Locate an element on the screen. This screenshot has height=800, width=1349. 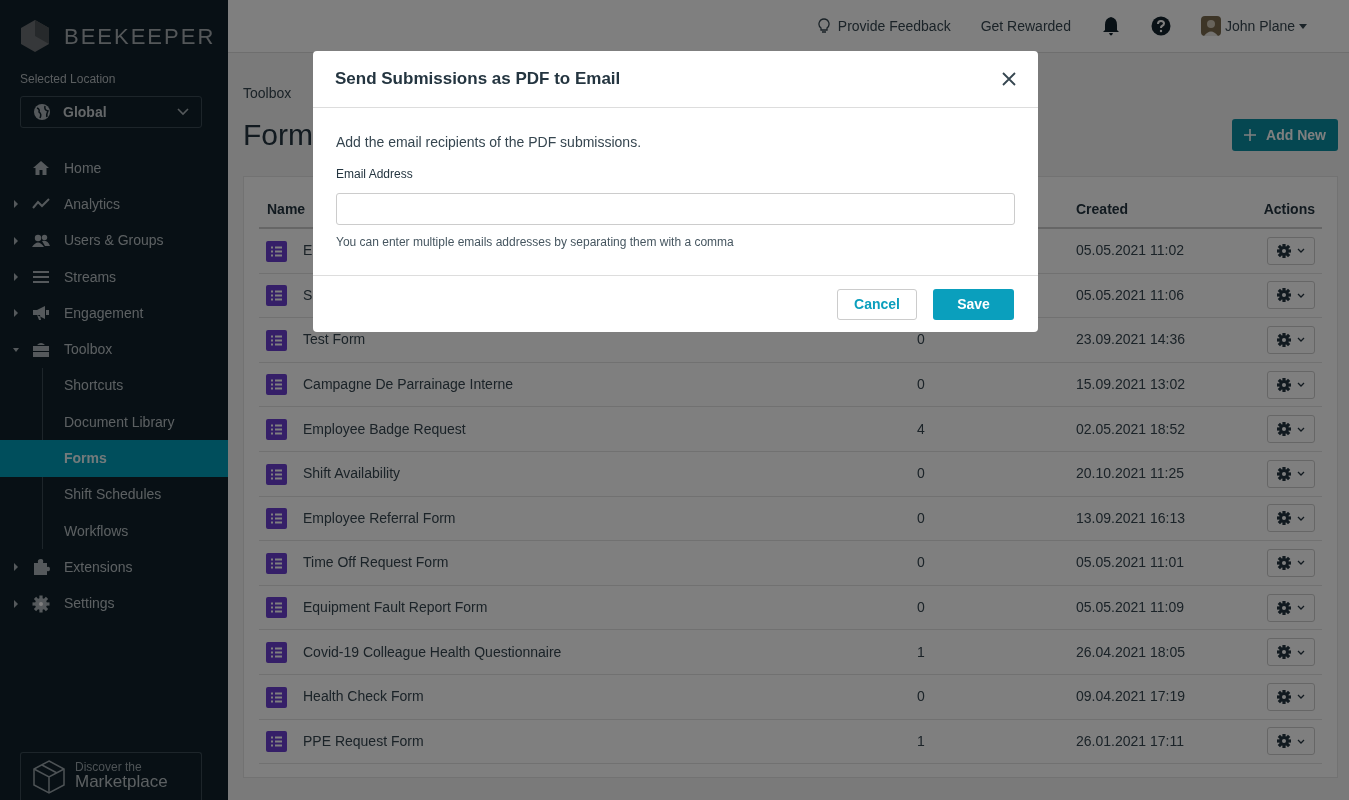
created-date: 26.01.2021 17:11 is located at coordinates (1130, 740).